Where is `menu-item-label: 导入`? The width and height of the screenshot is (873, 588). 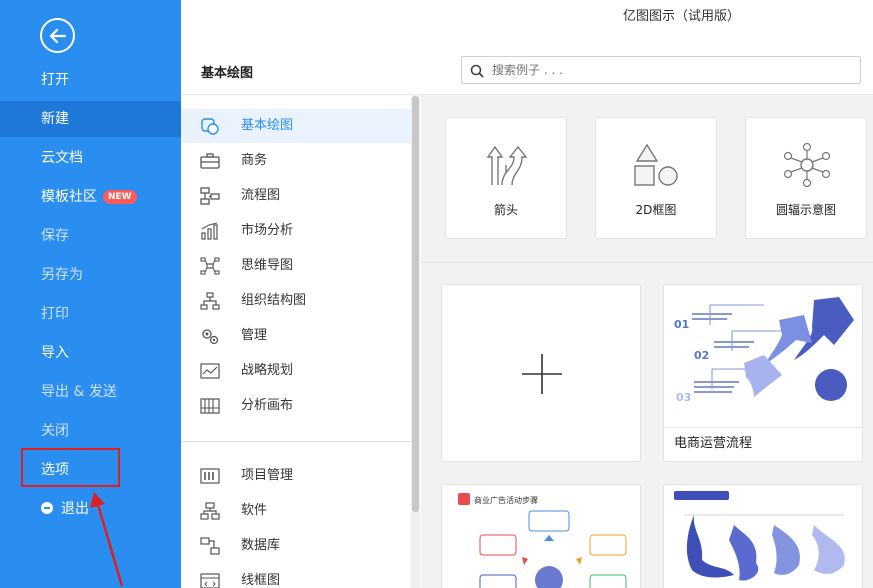 menu-item-label: 导入 is located at coordinates (55, 353).